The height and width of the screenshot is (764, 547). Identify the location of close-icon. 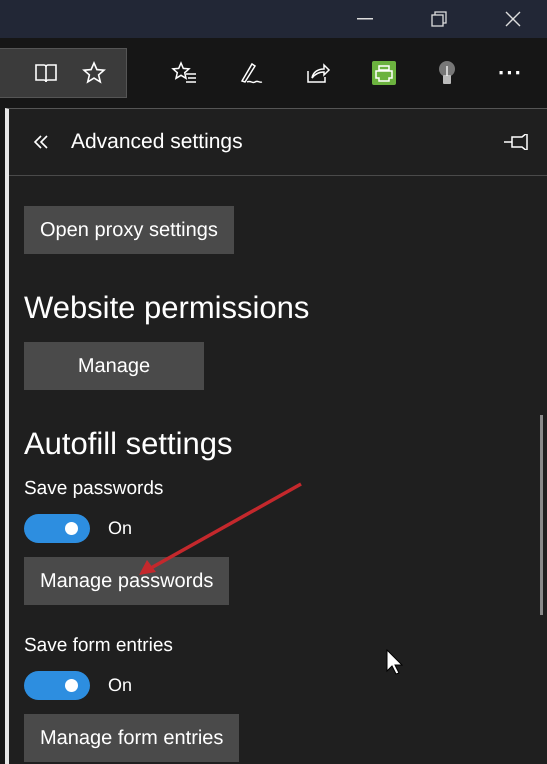
(513, 19).